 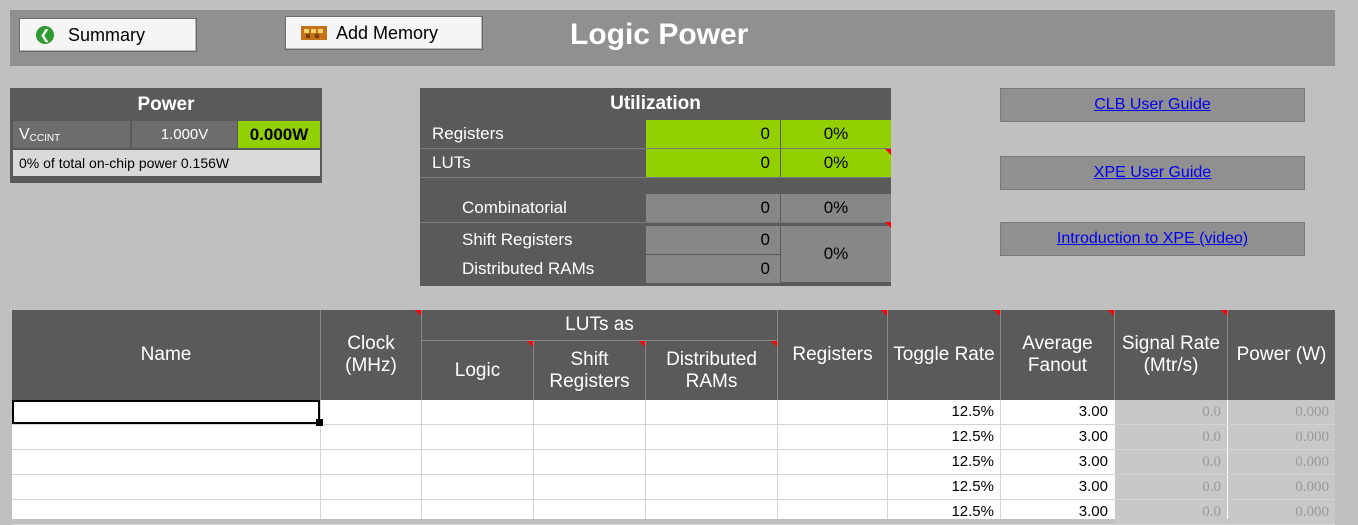 I want to click on util-pct-shared: 0%, so click(x=836, y=254).